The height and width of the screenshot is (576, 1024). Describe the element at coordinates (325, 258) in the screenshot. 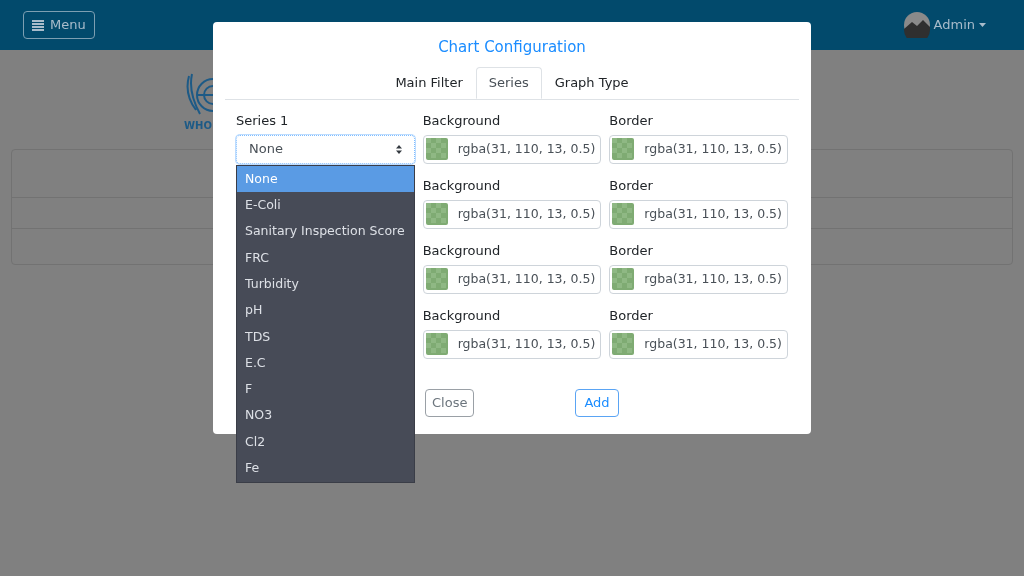

I see `dropdown-option: FRC` at that location.